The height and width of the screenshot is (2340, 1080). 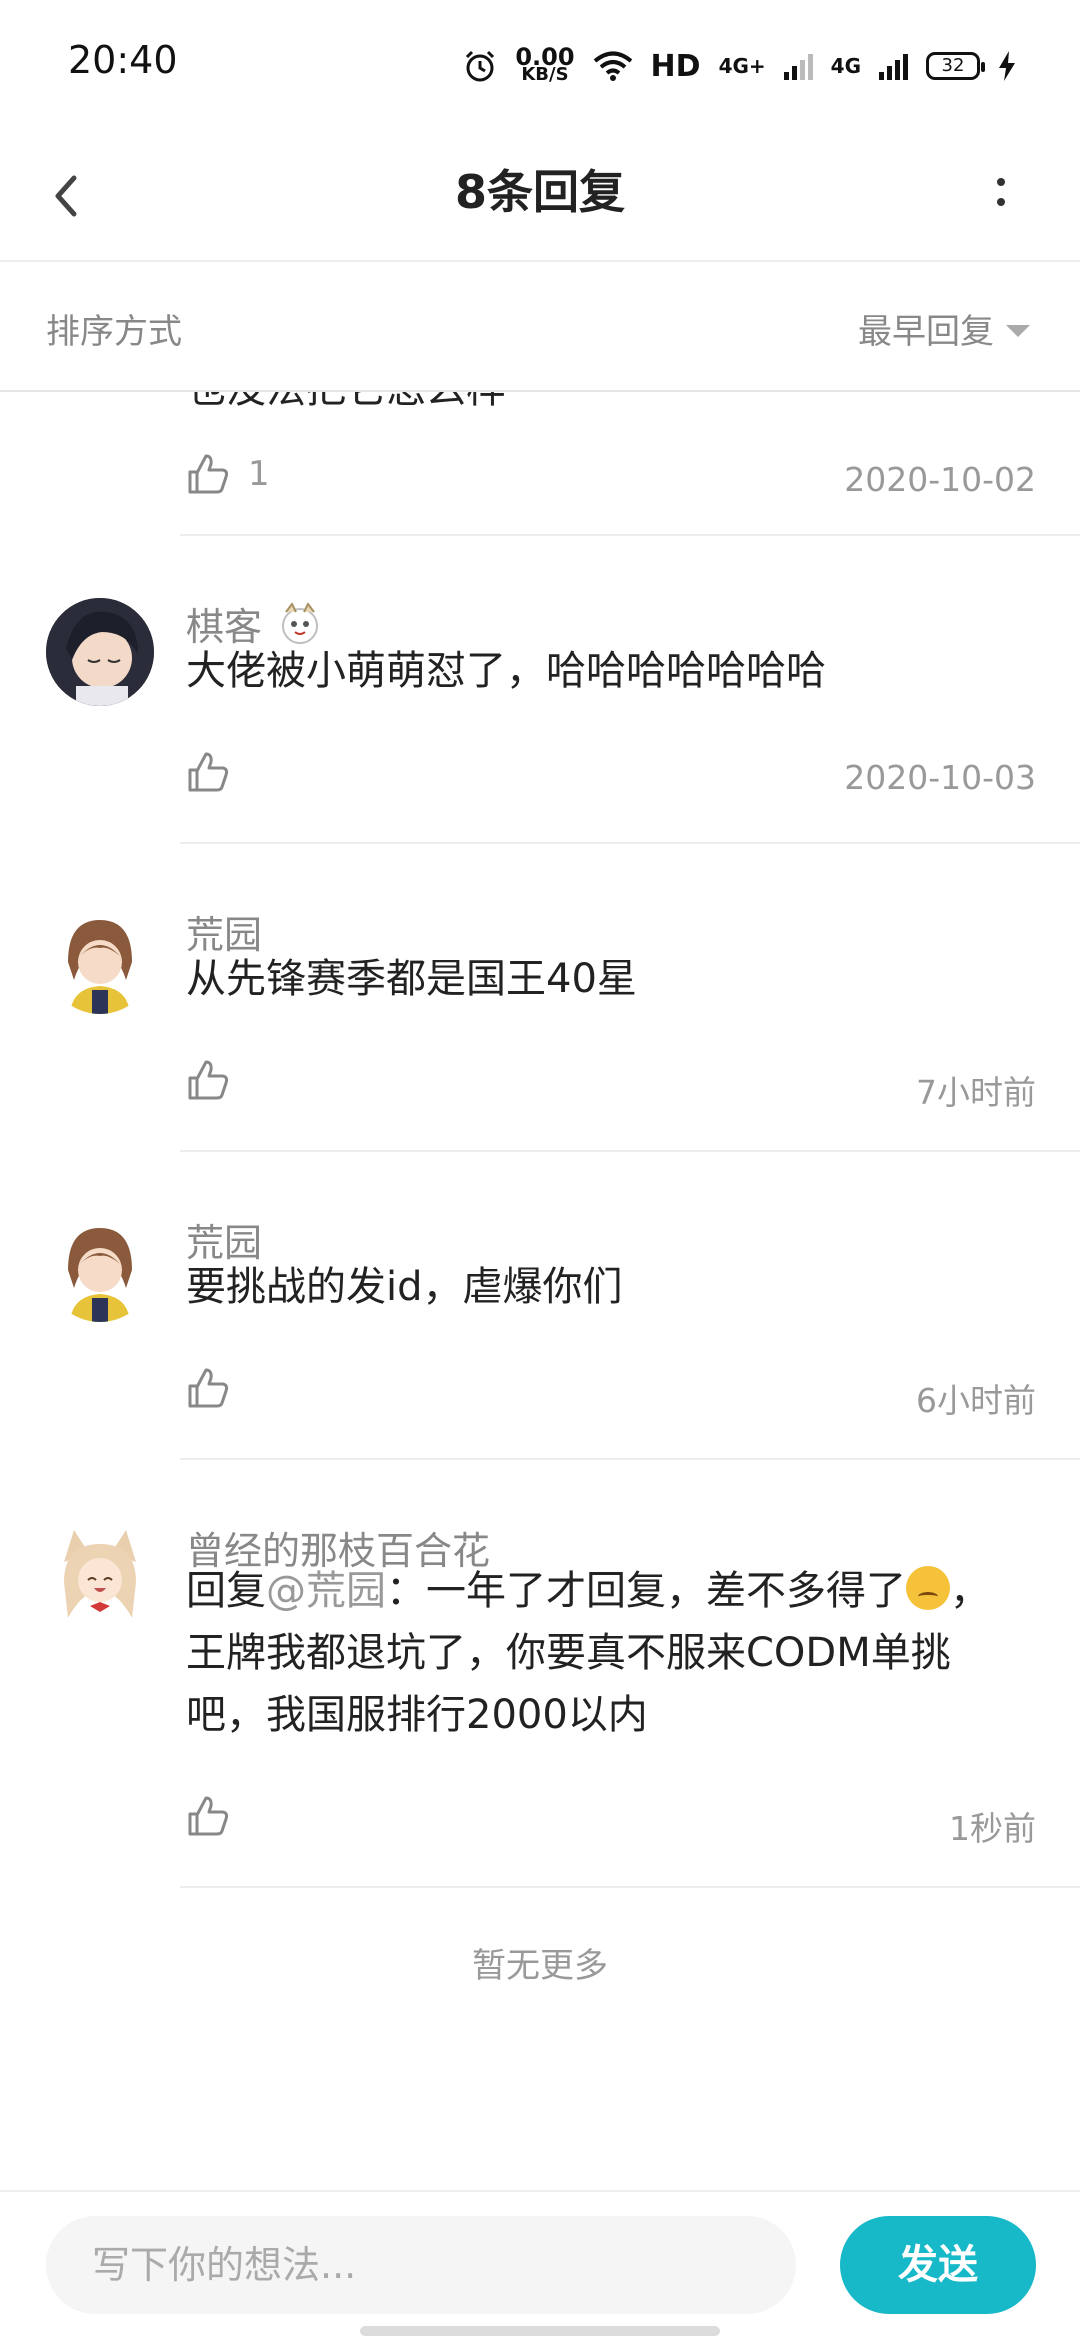 I want to click on comment-input-bar: 写下你的想法... 发送, so click(x=540, y=2265).